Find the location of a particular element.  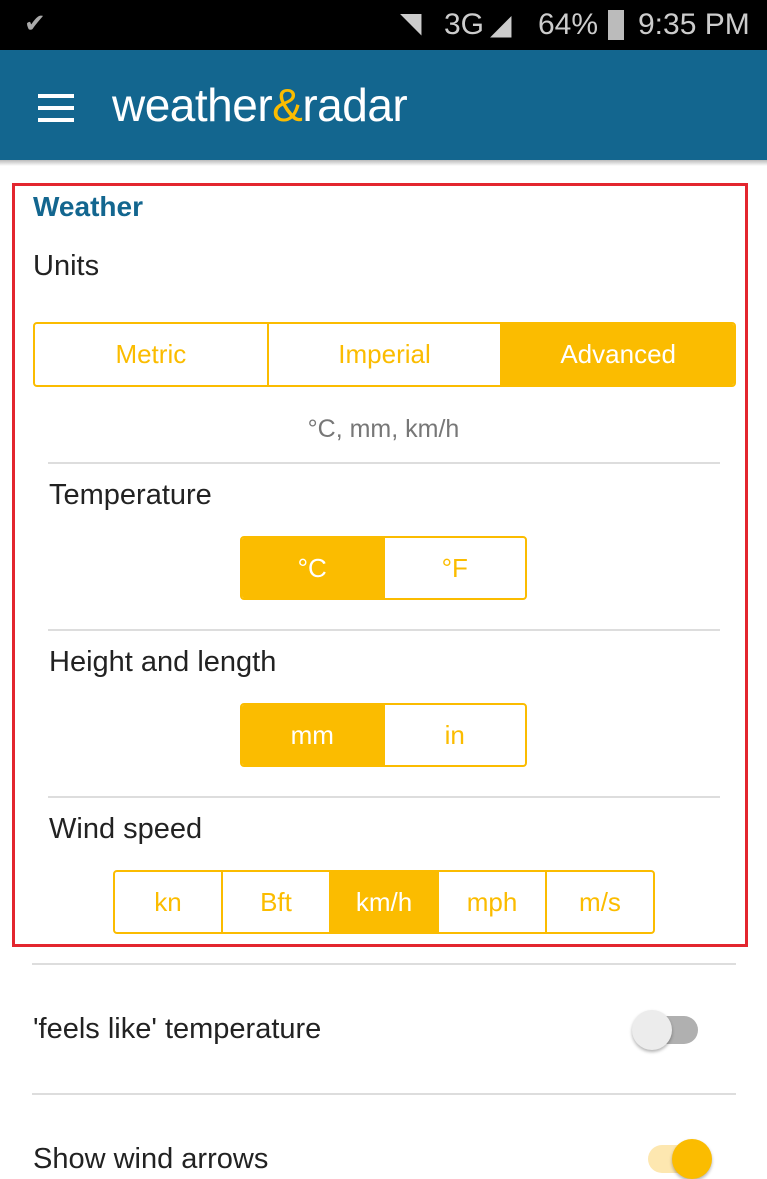

wind-kmh: km/h is located at coordinates (383, 902).